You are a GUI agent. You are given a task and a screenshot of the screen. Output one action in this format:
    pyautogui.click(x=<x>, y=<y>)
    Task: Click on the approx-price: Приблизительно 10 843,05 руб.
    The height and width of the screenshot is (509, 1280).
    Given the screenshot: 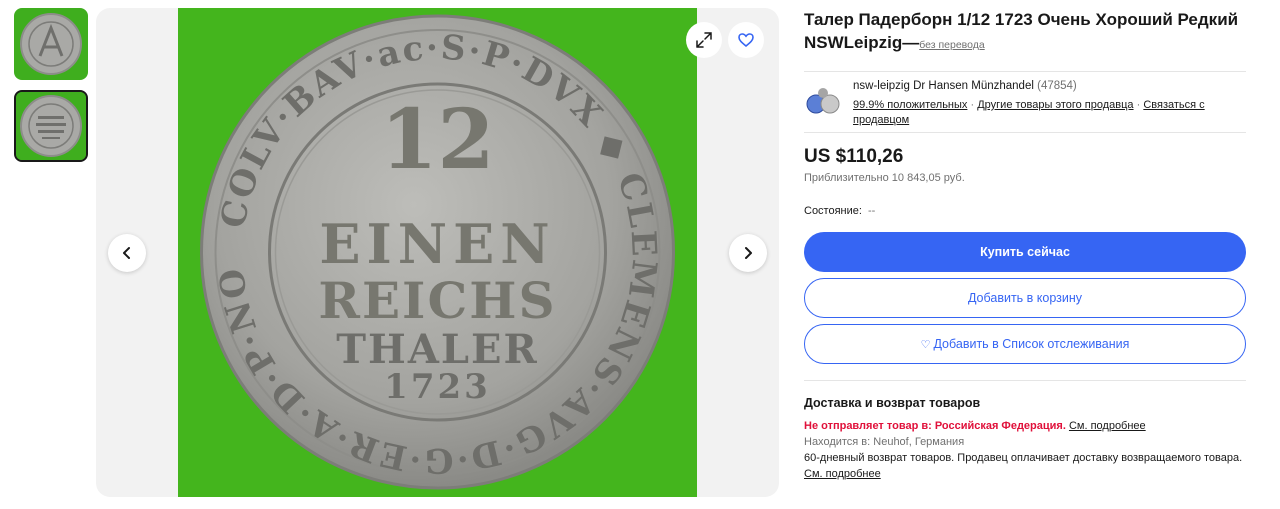 What is the action you would take?
    pyautogui.click(x=884, y=178)
    